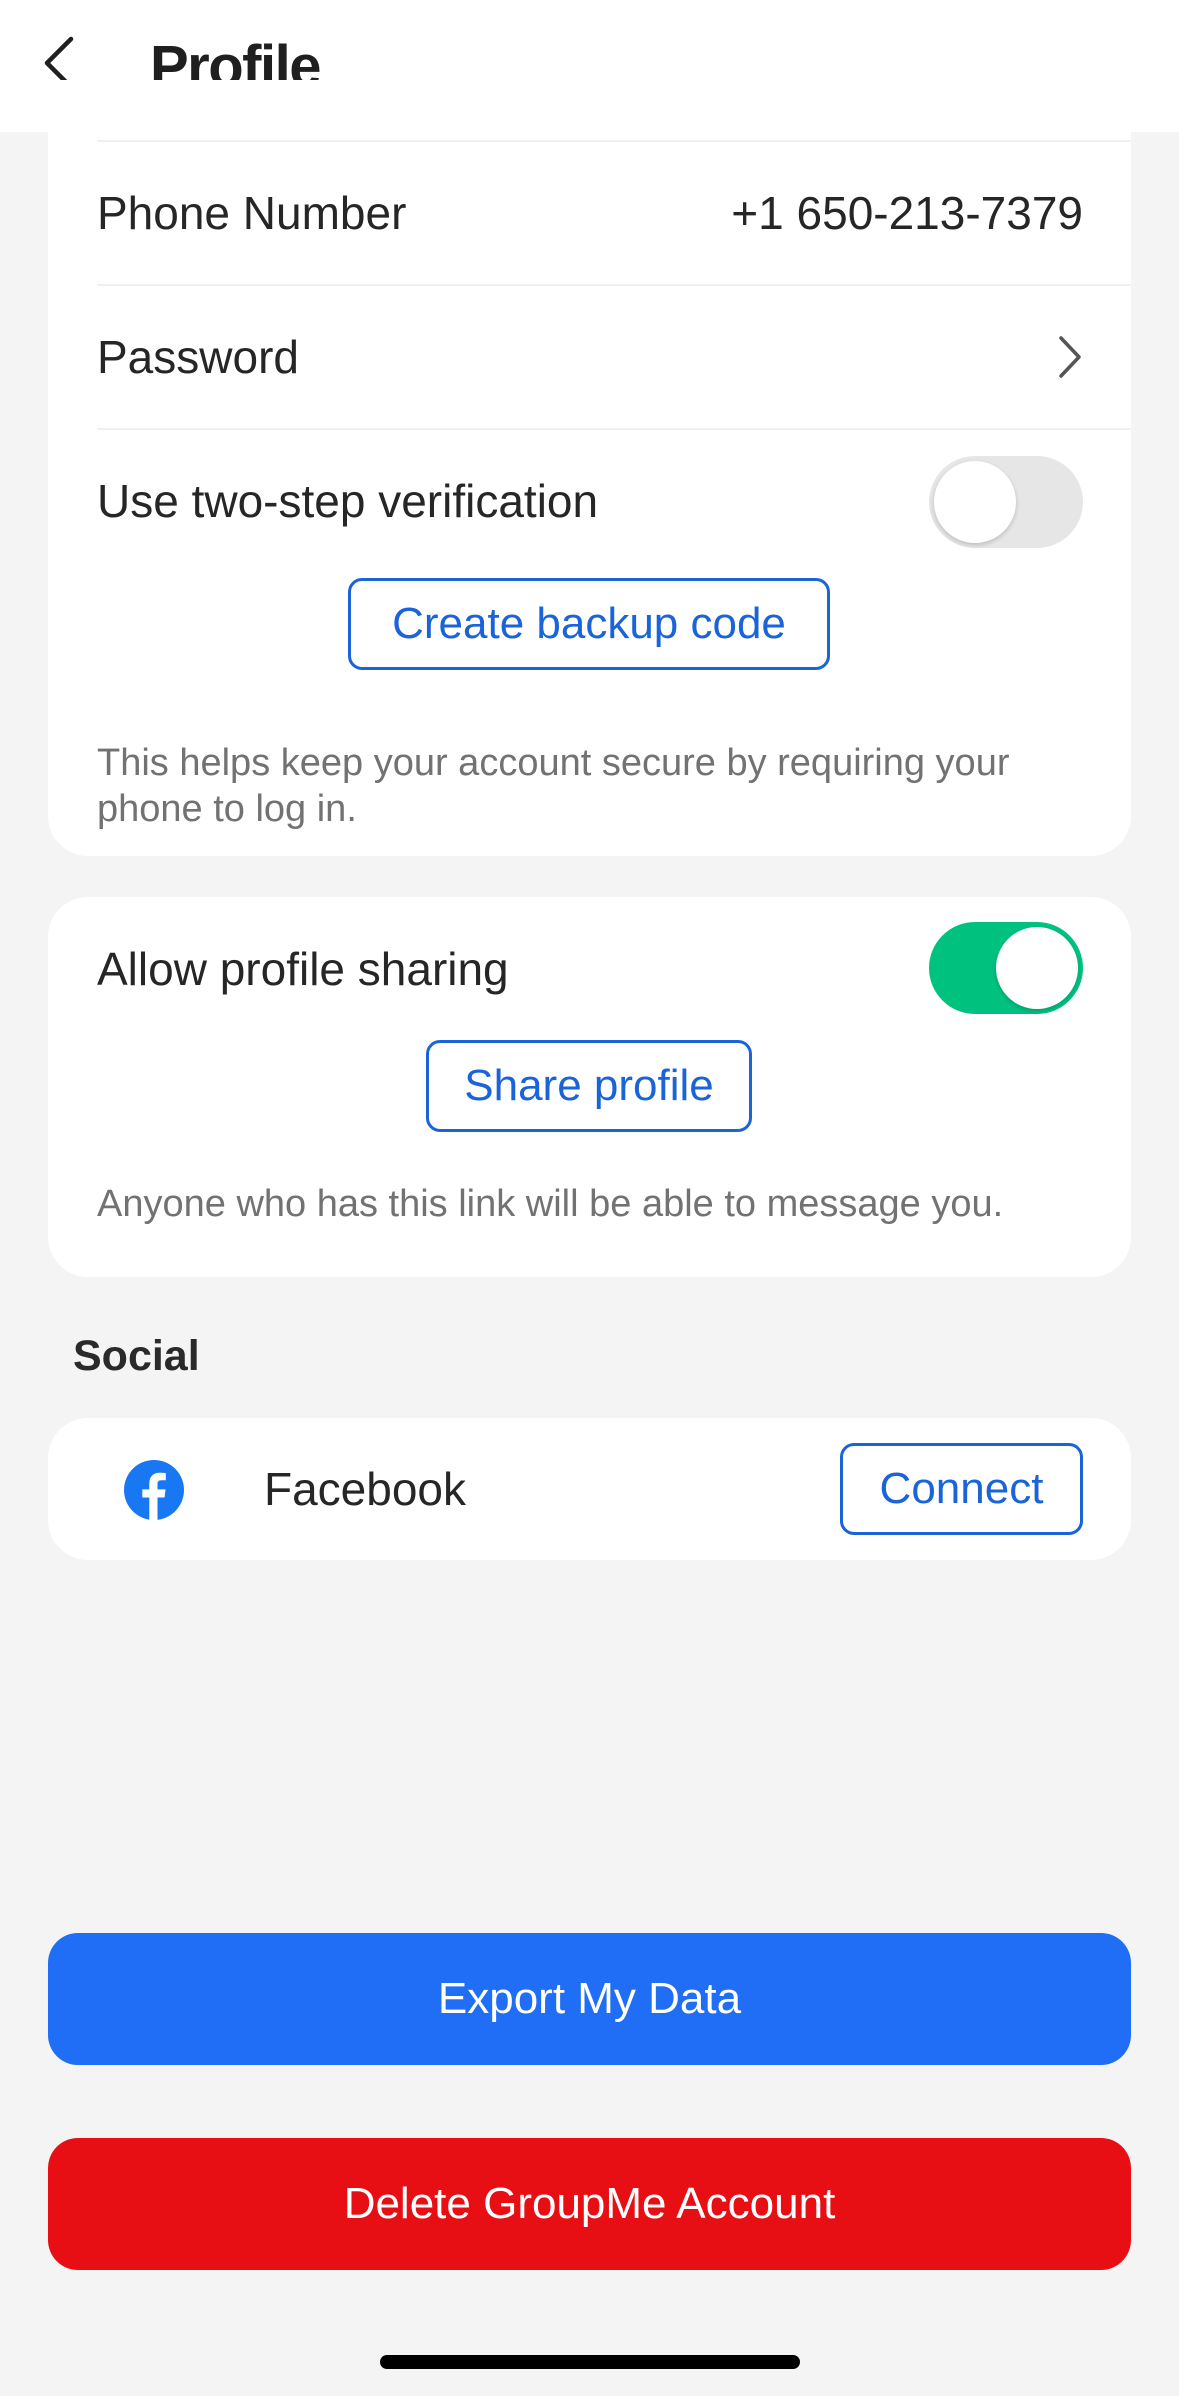 The width and height of the screenshot is (1179, 2396). I want to click on facebook-icon, so click(154, 1490).